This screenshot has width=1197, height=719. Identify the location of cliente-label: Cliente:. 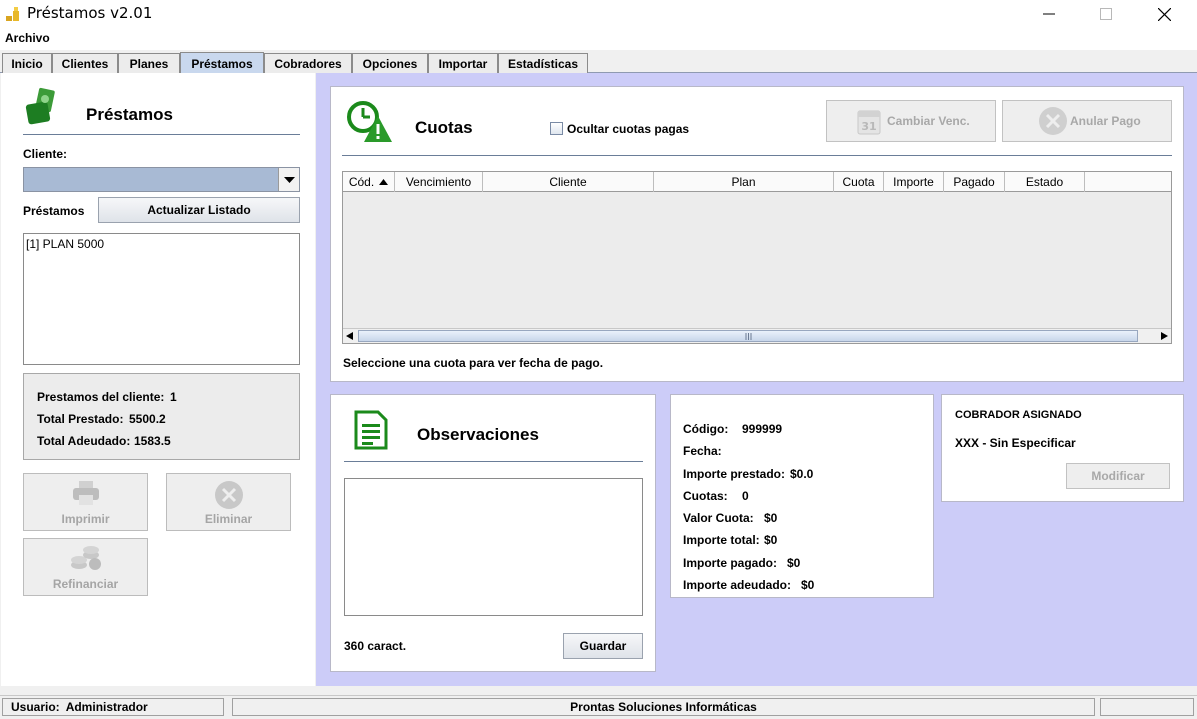
(45, 154).